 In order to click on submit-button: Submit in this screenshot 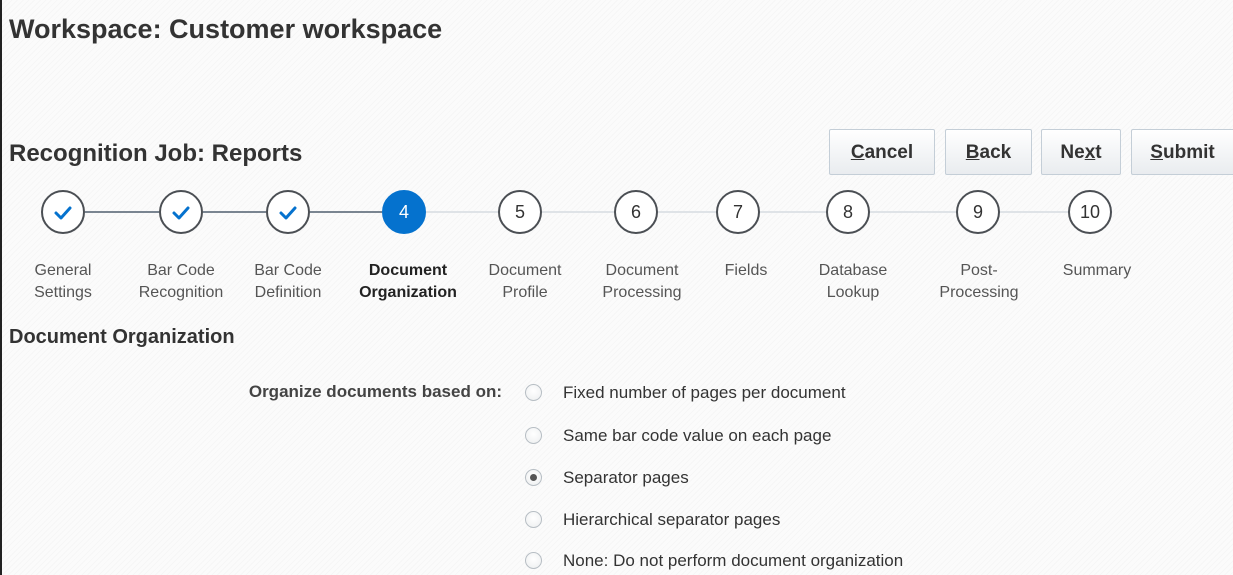, I will do `click(1182, 152)`.